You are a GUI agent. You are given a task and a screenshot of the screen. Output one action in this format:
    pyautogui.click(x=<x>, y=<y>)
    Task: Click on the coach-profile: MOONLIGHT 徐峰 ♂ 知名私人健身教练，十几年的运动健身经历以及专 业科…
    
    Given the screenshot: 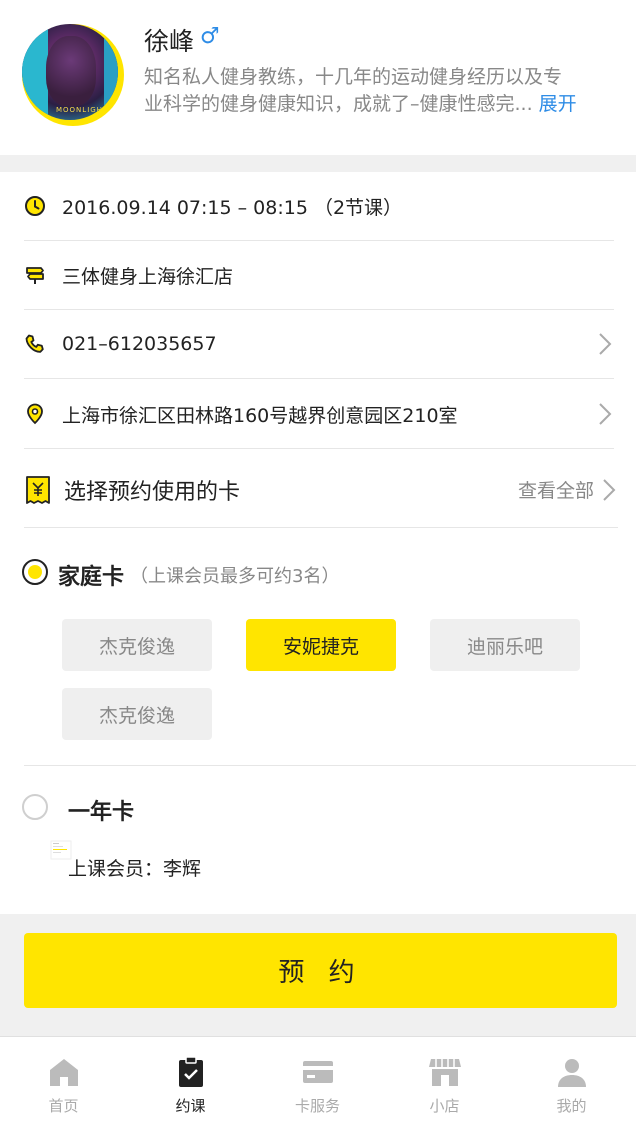 What is the action you would take?
    pyautogui.click(x=318, y=77)
    